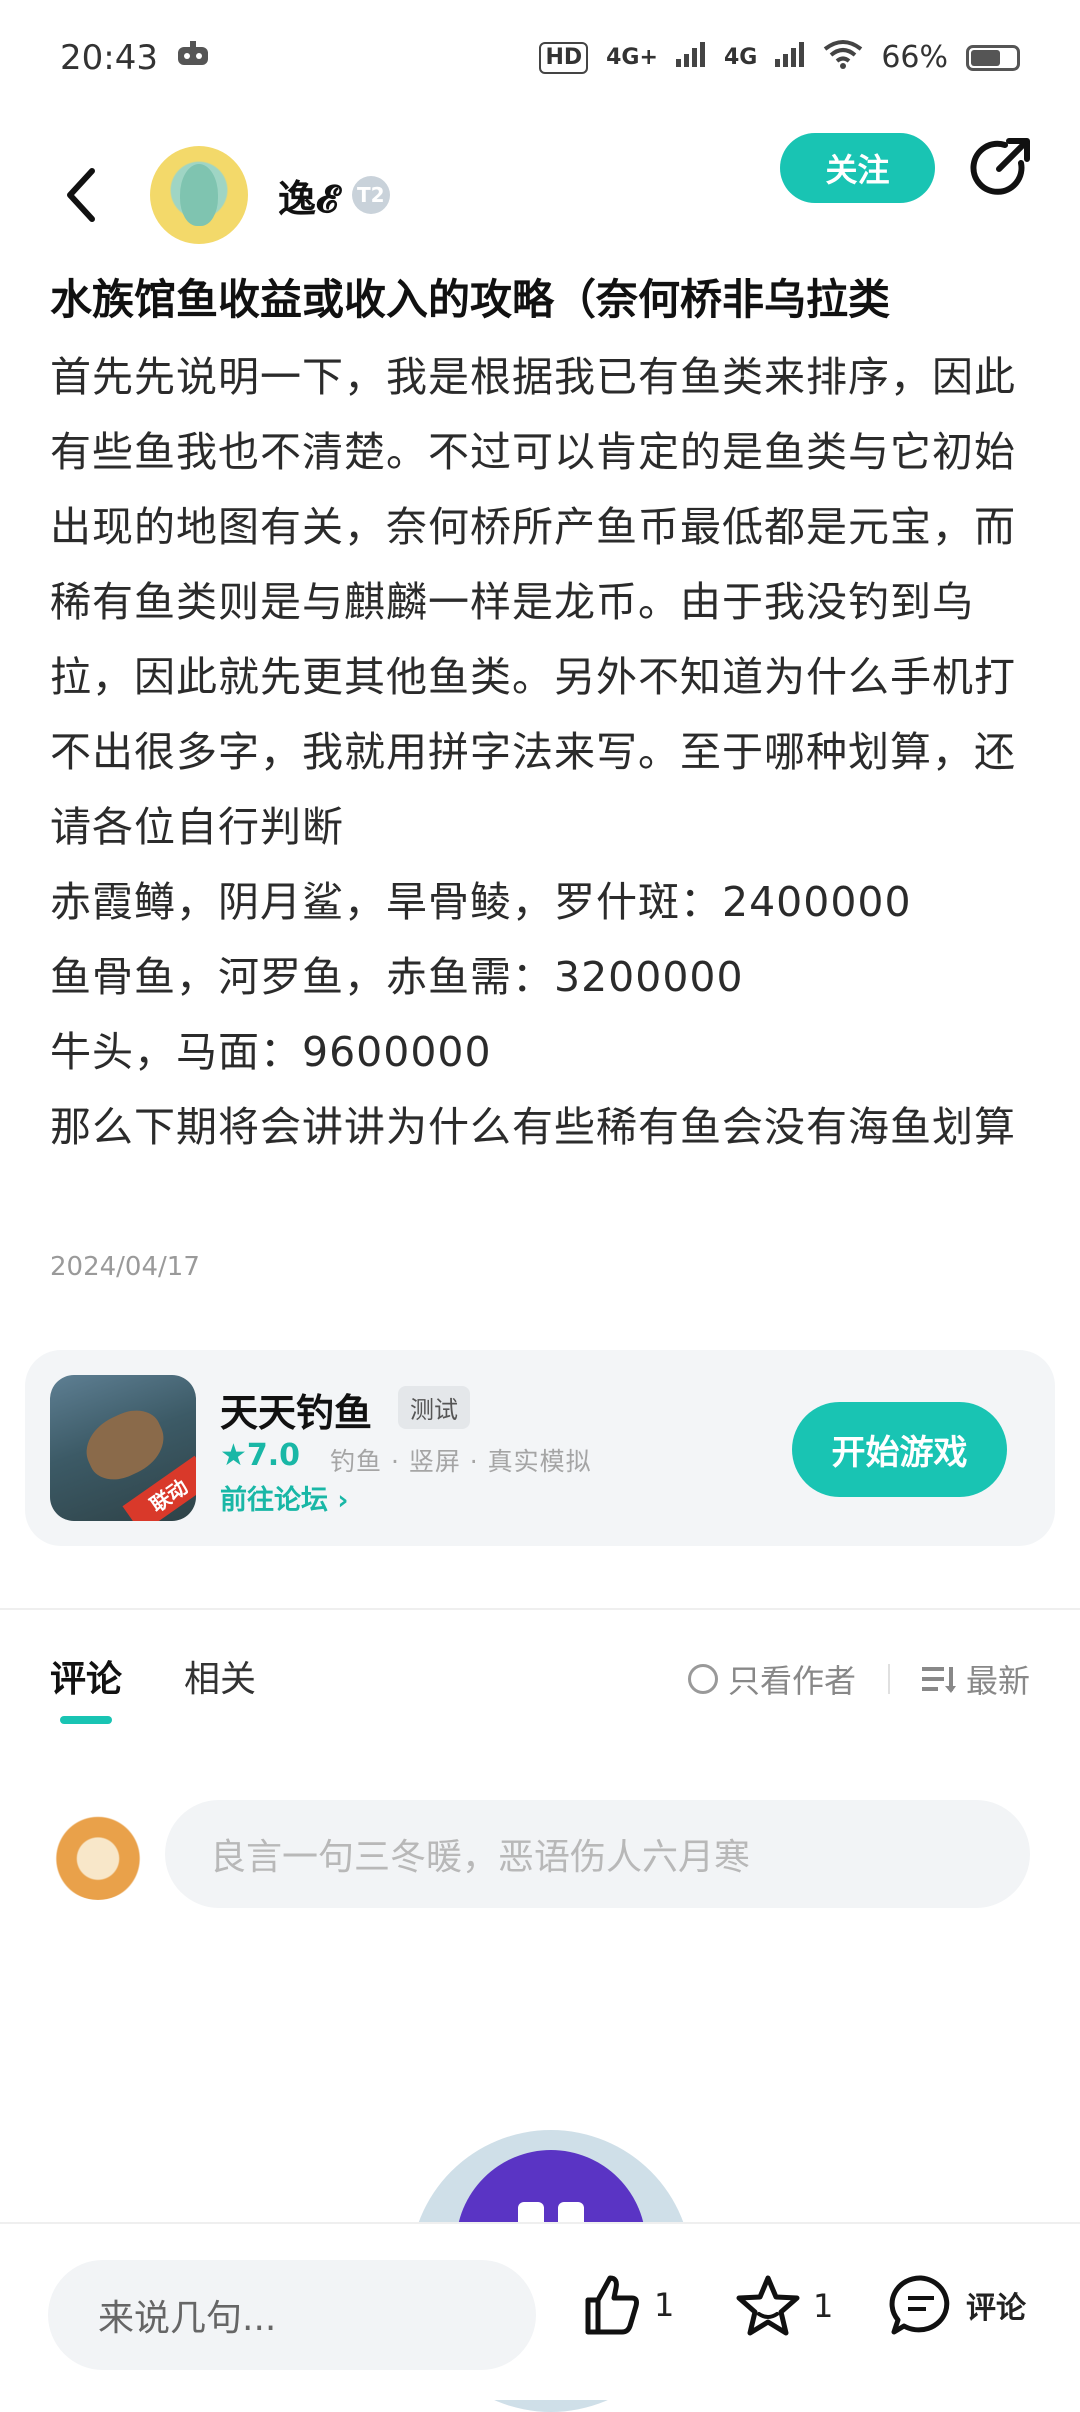 The image size is (1080, 2412). Describe the element at coordinates (540, 1609) in the screenshot. I see `section-divider` at that location.